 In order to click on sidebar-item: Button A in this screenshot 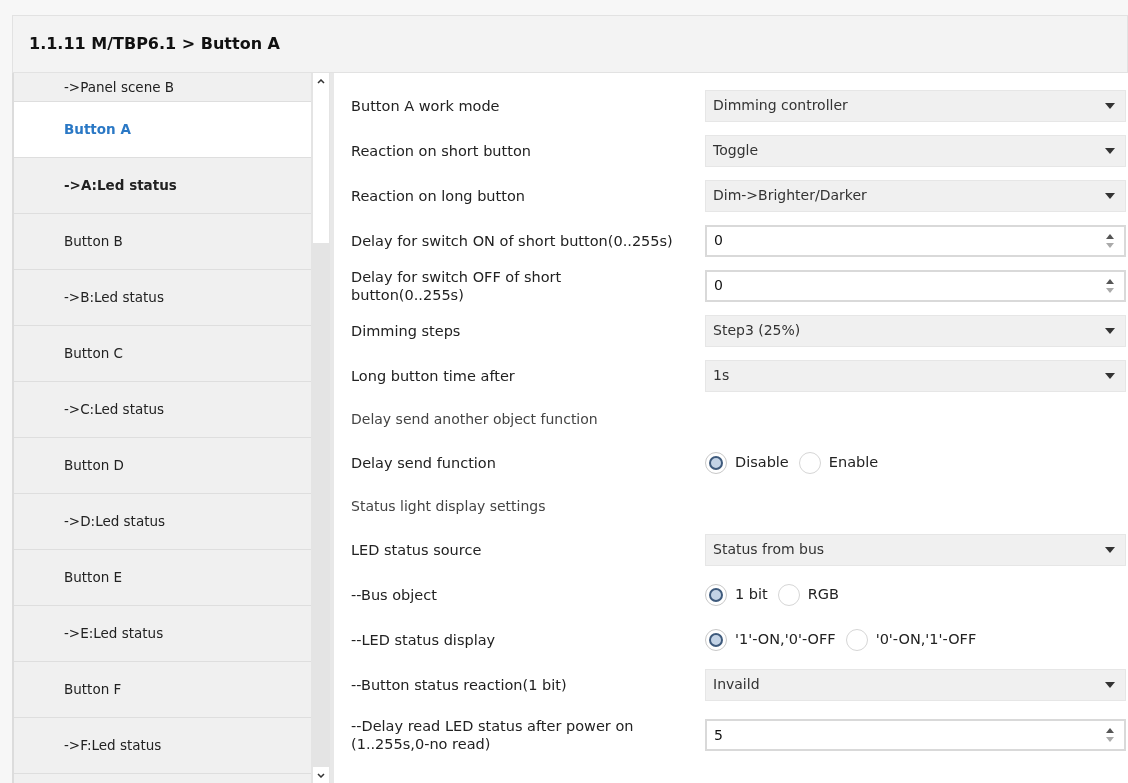, I will do `click(162, 130)`.